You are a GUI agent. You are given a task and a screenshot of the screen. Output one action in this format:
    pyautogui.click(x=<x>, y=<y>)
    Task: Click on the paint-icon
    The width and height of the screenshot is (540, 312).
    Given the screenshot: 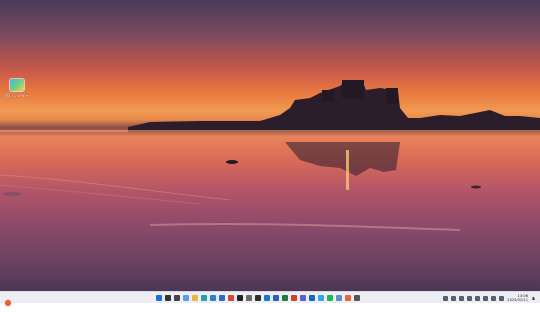 What is the action you would take?
    pyautogui.click(x=348, y=298)
    